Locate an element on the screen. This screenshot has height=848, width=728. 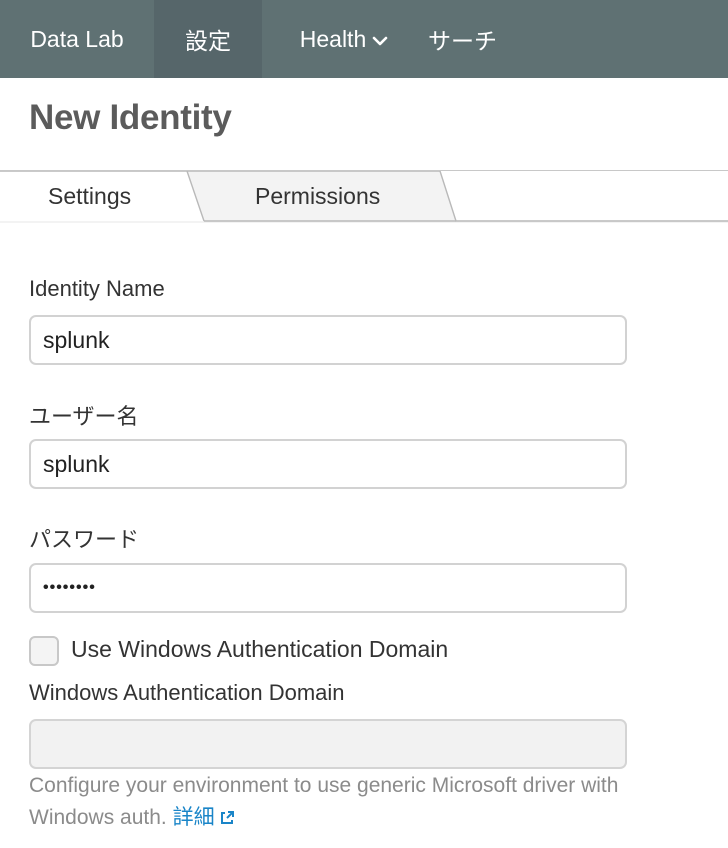
password-value: •••••••• is located at coordinates (69, 587).